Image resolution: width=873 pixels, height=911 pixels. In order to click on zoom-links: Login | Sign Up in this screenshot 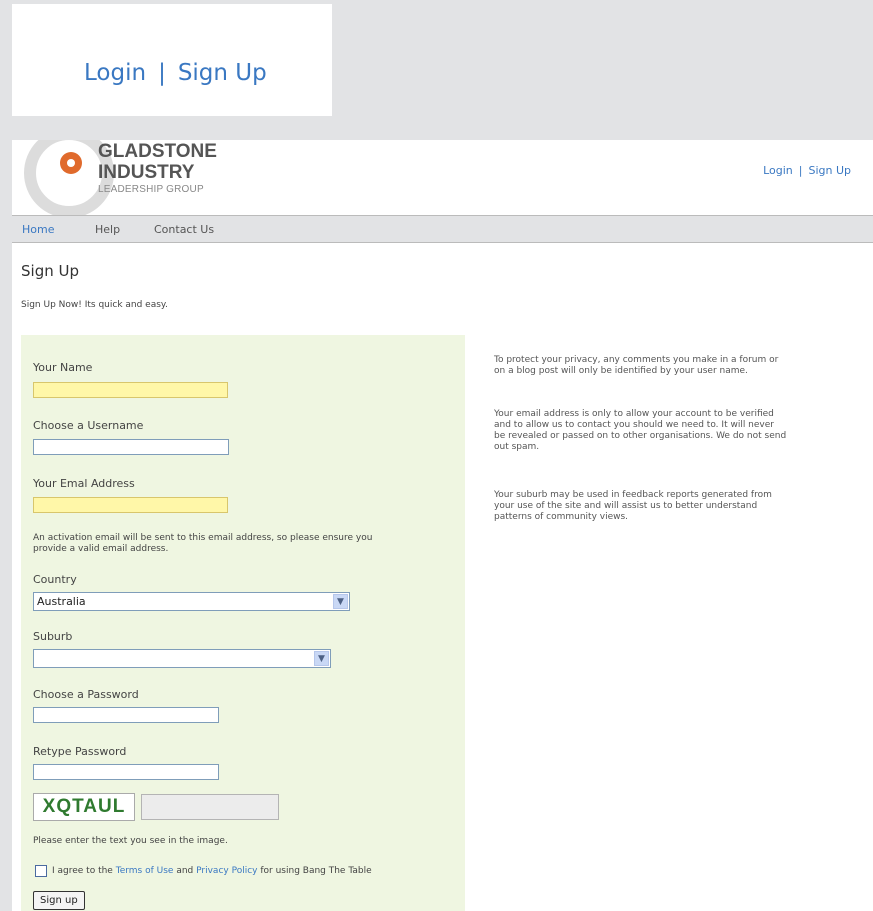, I will do `click(175, 73)`.